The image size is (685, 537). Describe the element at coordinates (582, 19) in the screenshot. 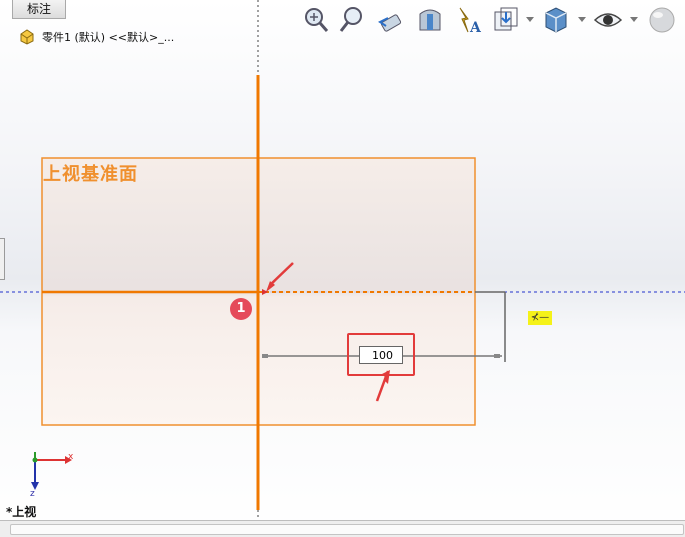

I see `display-style-dropdown-icon` at that location.